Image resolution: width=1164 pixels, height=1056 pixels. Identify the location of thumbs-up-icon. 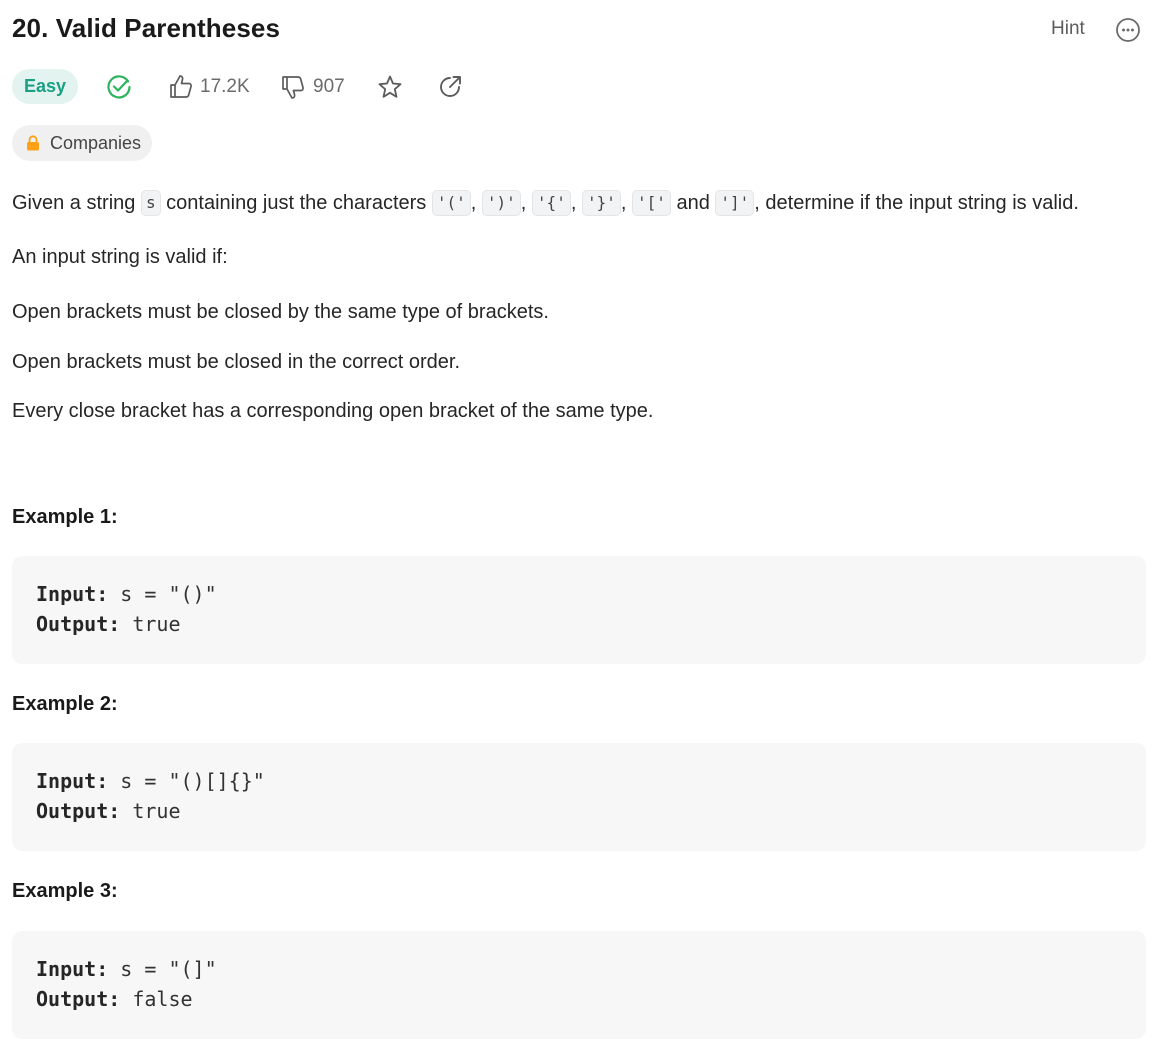
(181, 86).